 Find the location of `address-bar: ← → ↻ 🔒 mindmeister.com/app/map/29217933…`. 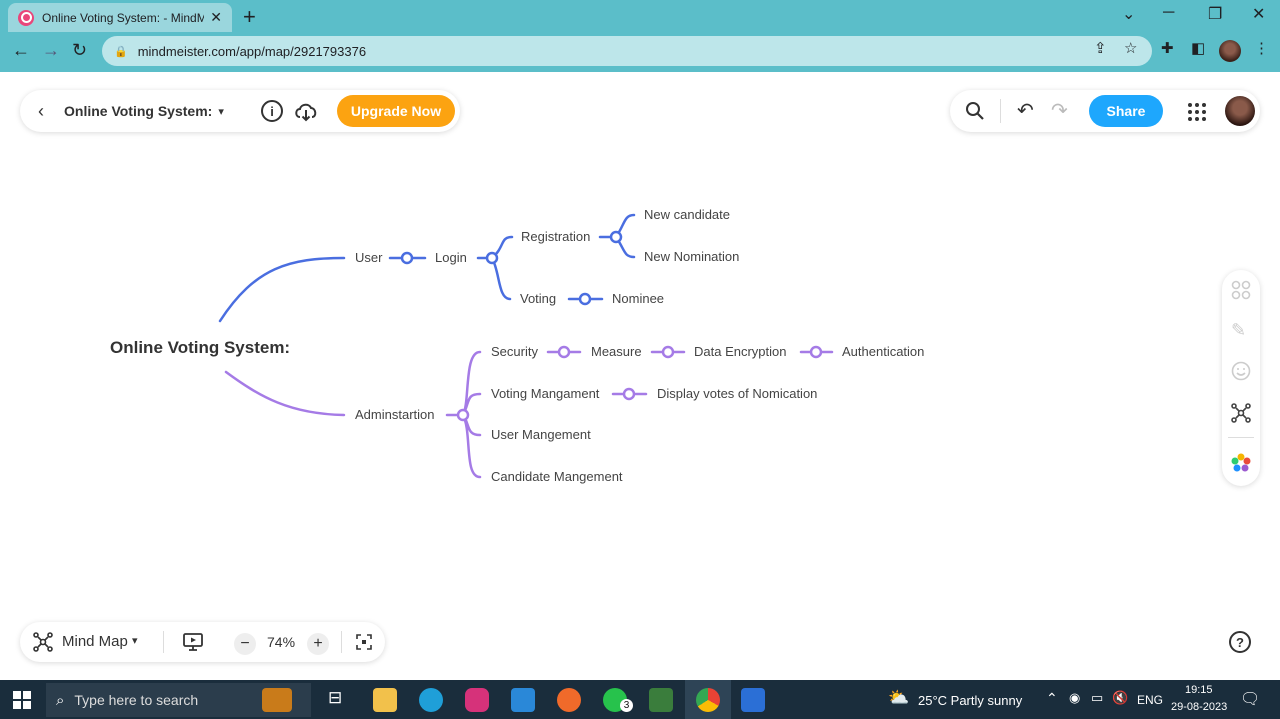

address-bar: ← → ↻ 🔒 mindmeister.com/app/map/29217933… is located at coordinates (640, 52).